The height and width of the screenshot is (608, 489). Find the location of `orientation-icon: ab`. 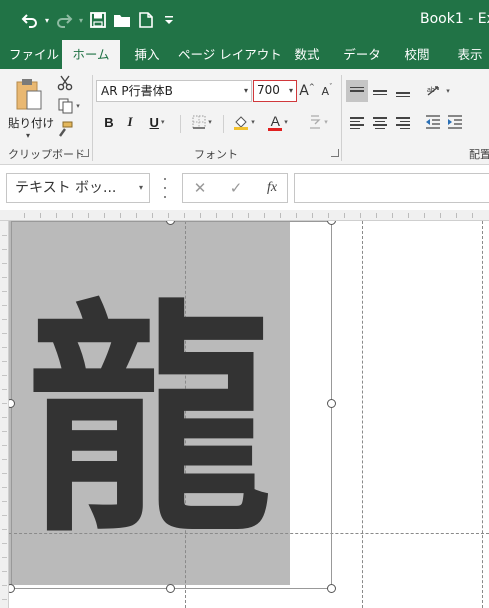

orientation-icon: ab is located at coordinates (433, 91).